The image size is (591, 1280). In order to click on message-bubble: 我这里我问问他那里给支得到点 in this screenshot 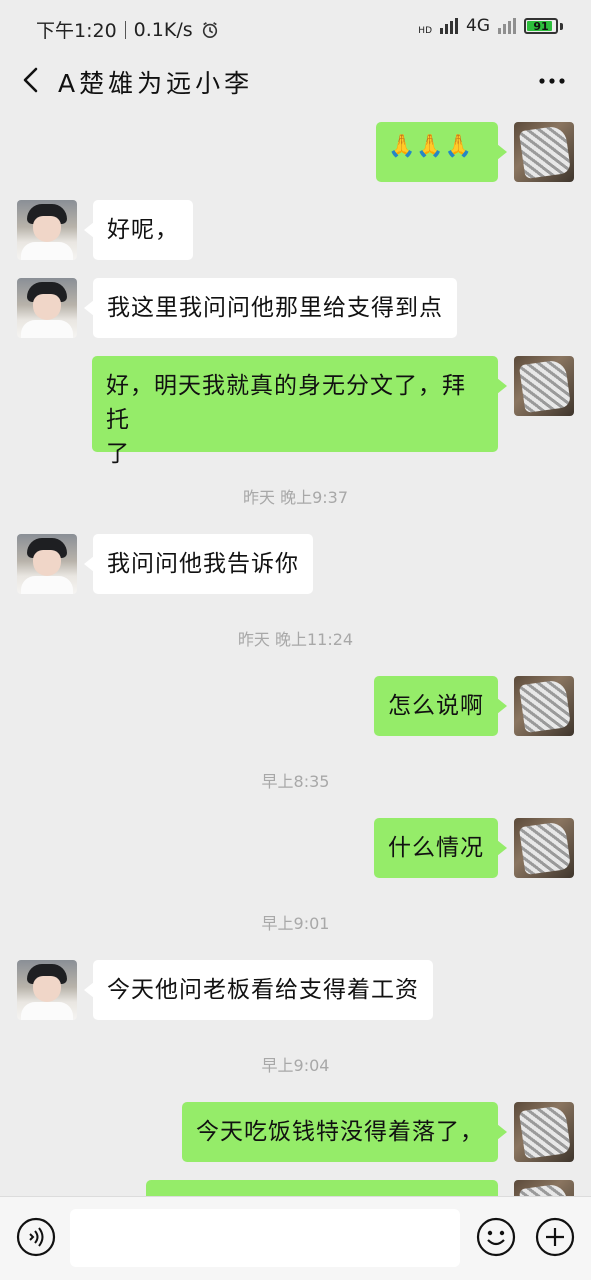, I will do `click(270, 308)`.